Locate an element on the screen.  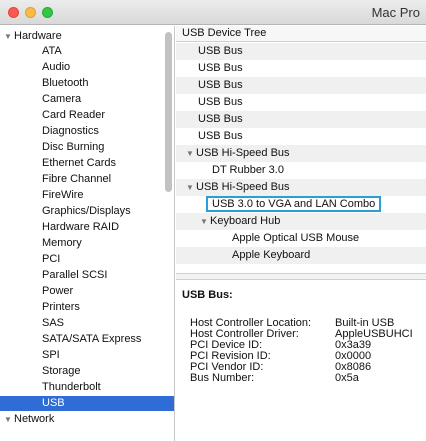
device-label: Apple Optical USB Mouse is located at coordinates (296, 238).